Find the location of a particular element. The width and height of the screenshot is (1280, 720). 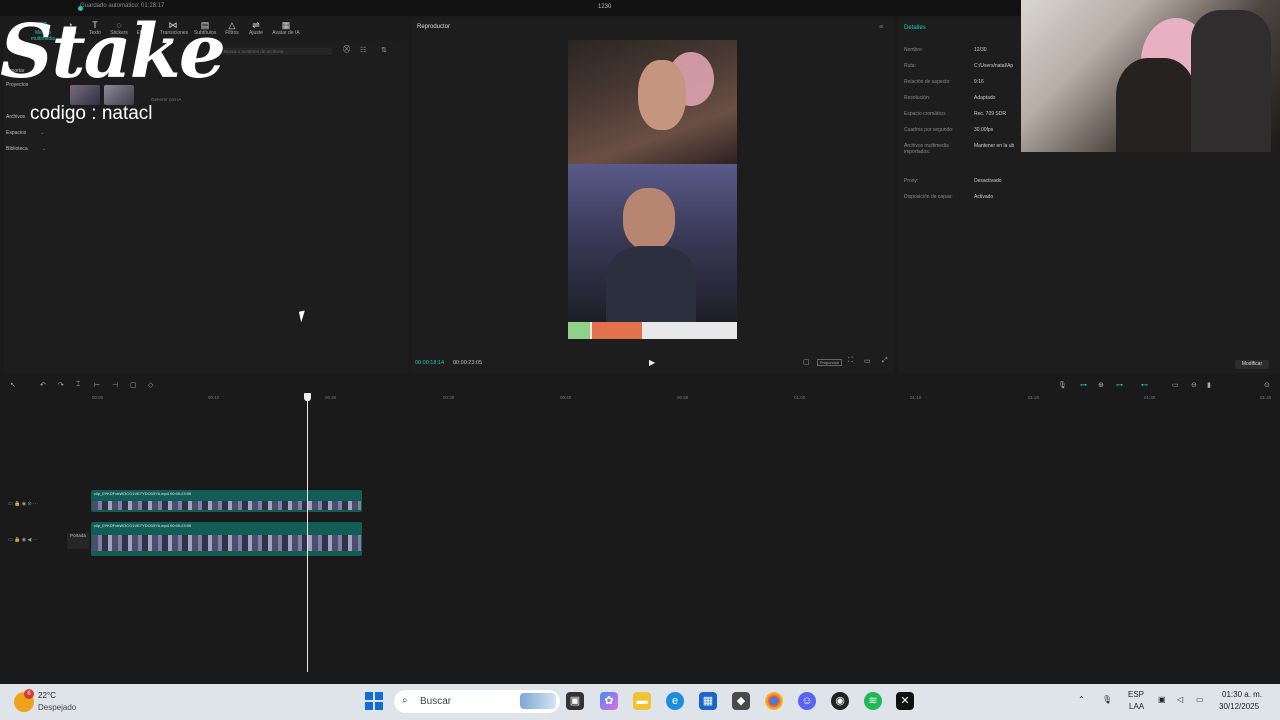

current-time: 00:00:18:14 is located at coordinates (430, 363).